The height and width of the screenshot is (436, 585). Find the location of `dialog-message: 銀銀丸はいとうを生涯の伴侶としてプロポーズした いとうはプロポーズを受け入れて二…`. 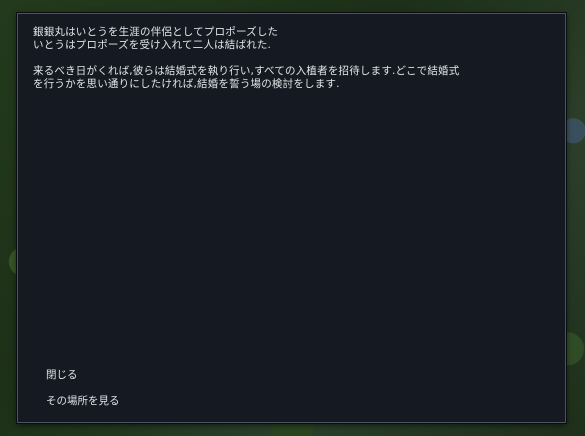

dialog-message: 銀銀丸はいとうを生涯の伴侶としてプロポーズした いとうはプロポーズを受け入れて二… is located at coordinates (293, 58).